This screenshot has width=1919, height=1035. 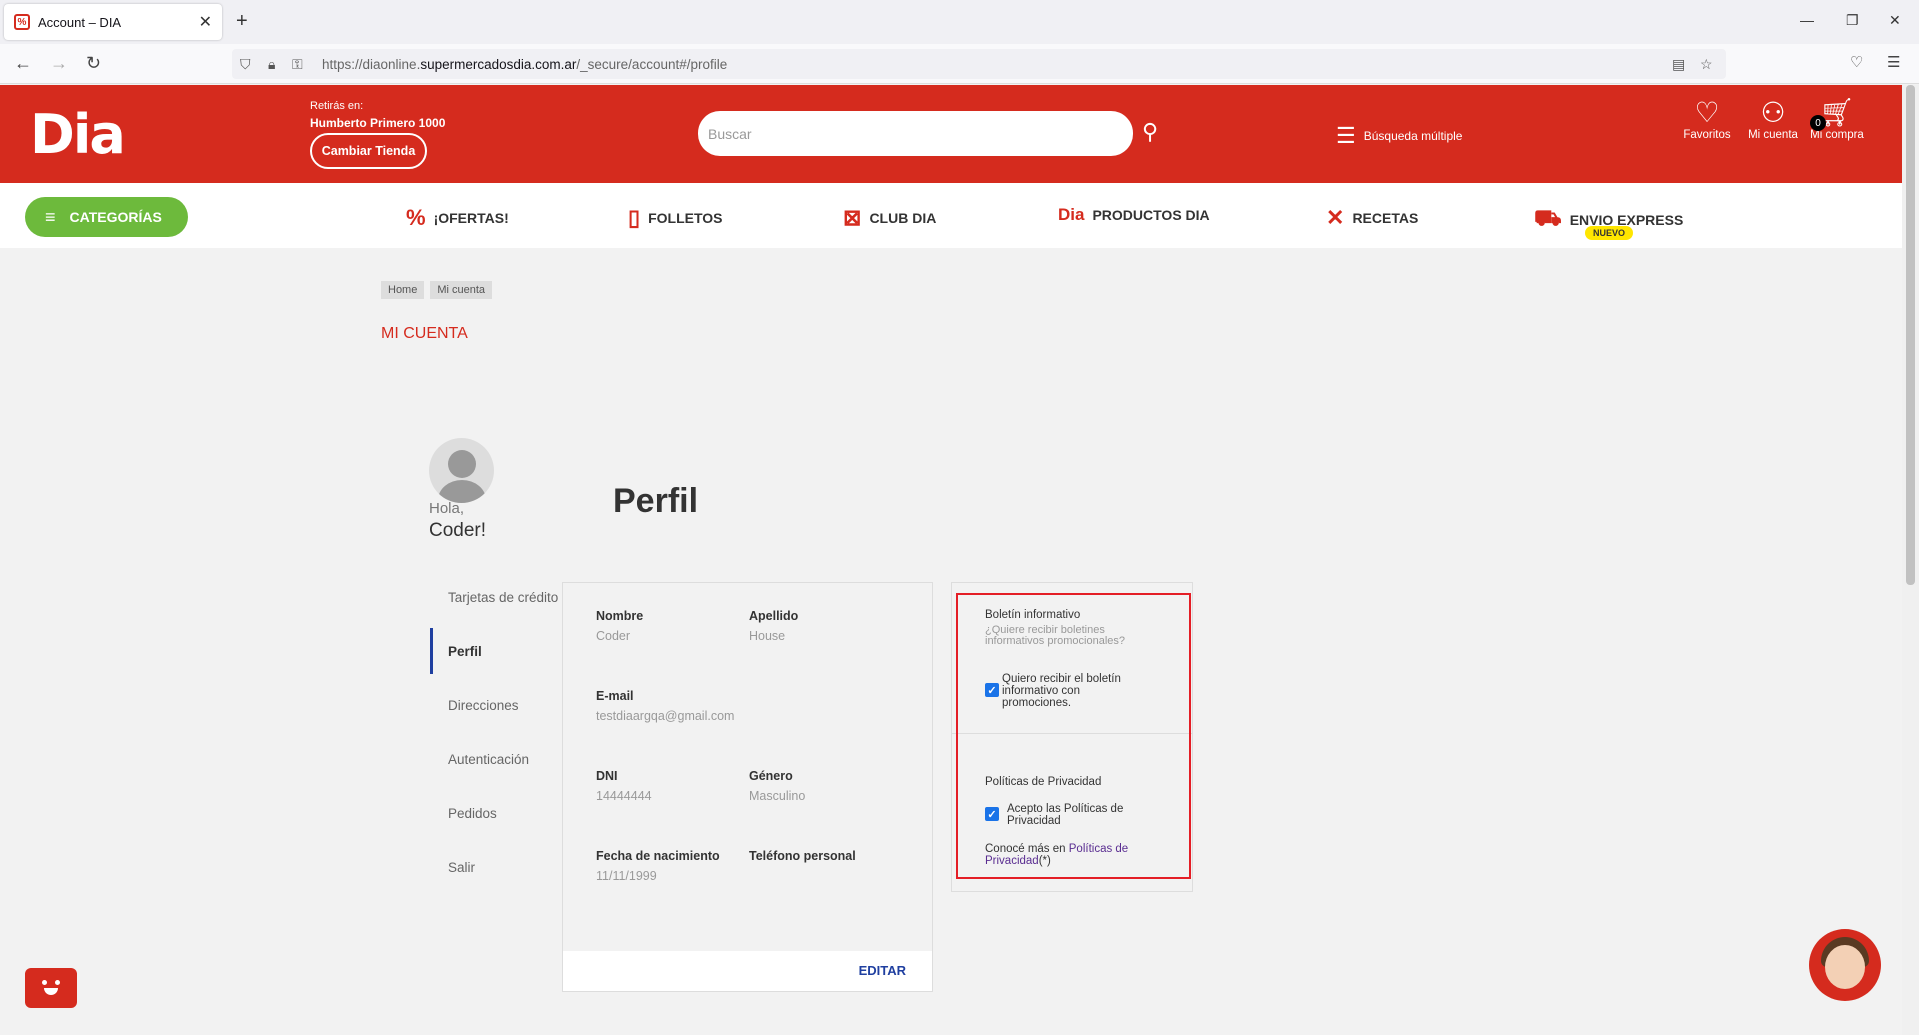 I want to click on new-badge: NUEVO, so click(x=1609, y=233).